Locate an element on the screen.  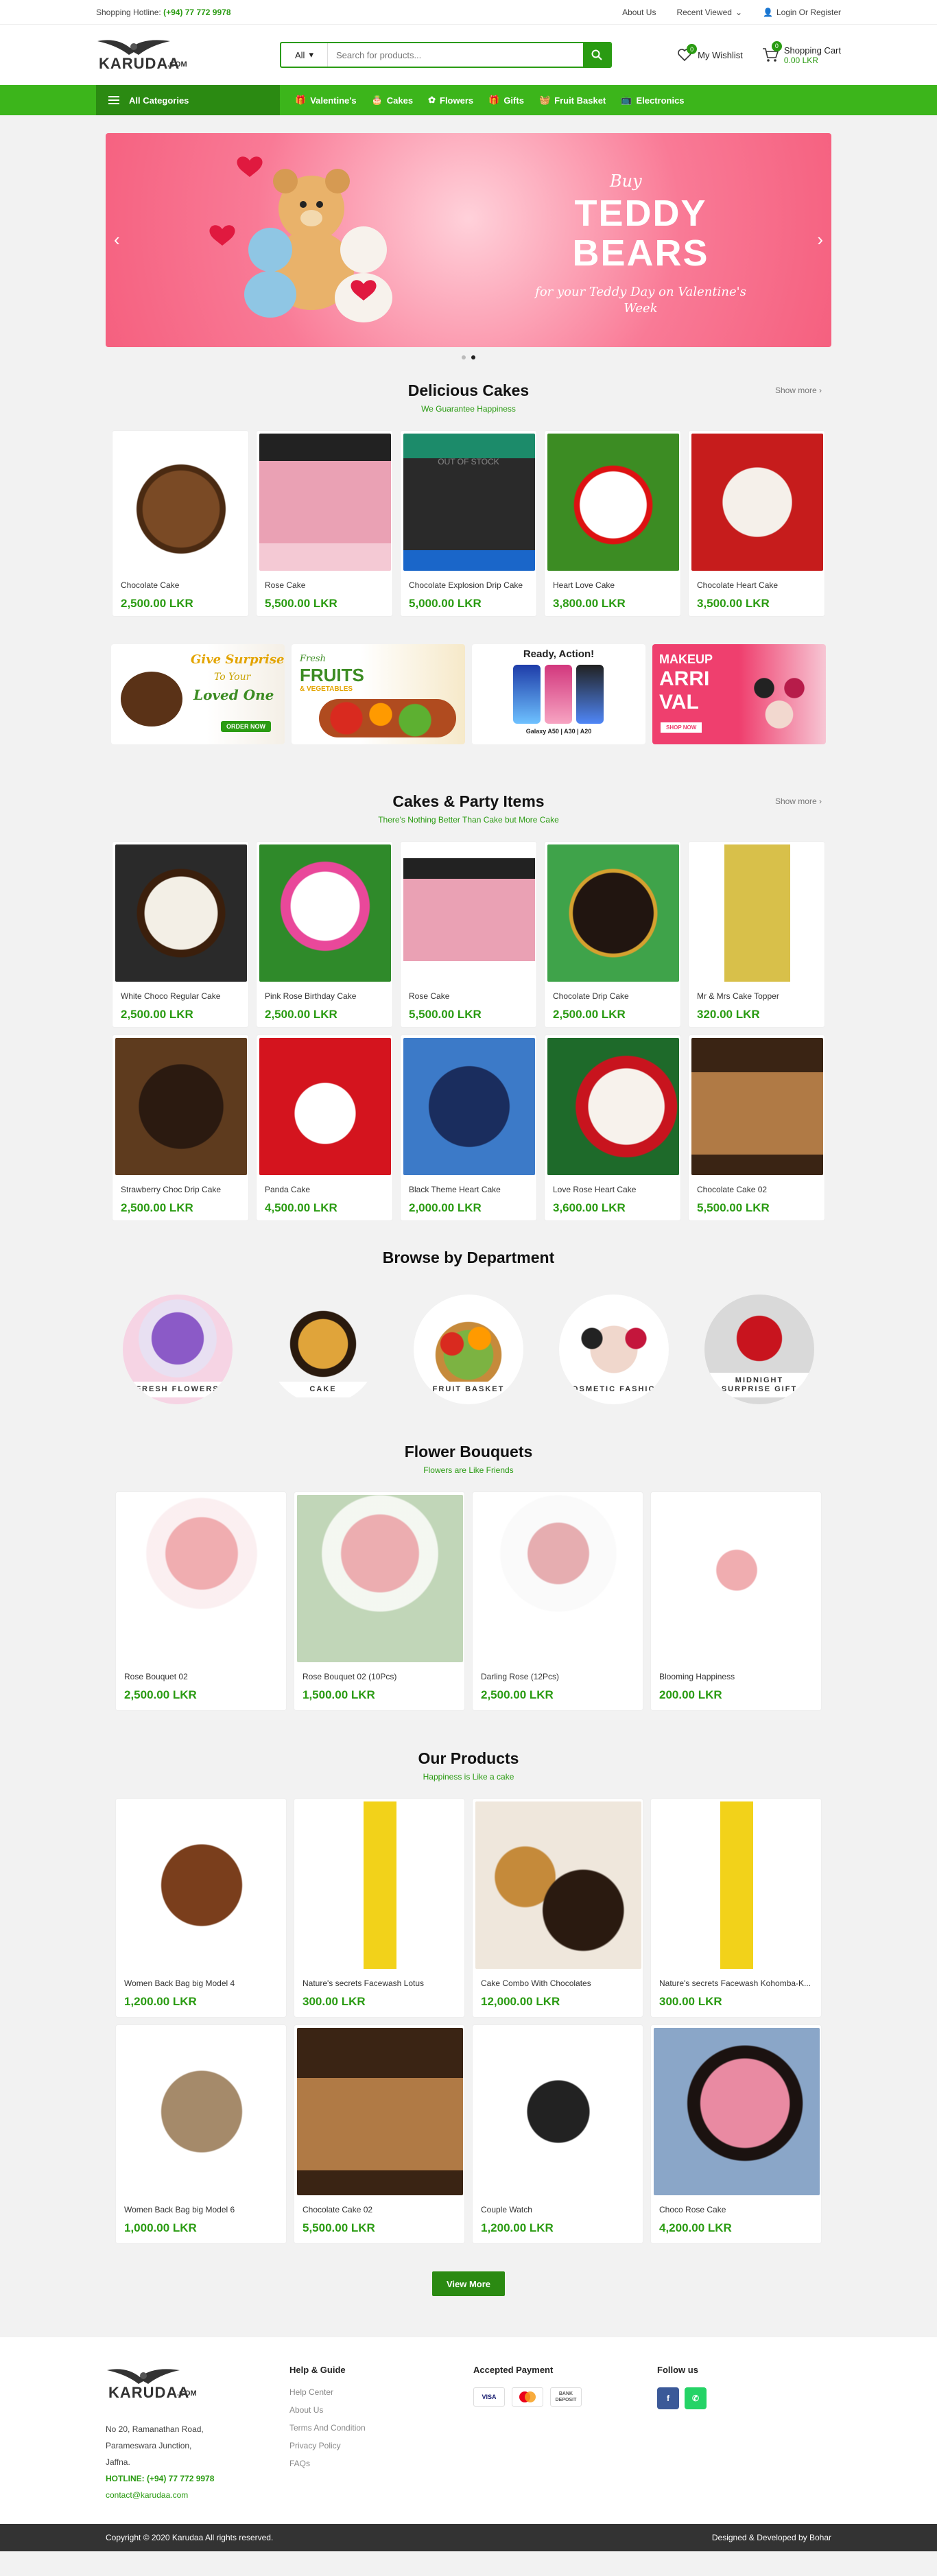
slider-dot is located at coordinates (464, 357).